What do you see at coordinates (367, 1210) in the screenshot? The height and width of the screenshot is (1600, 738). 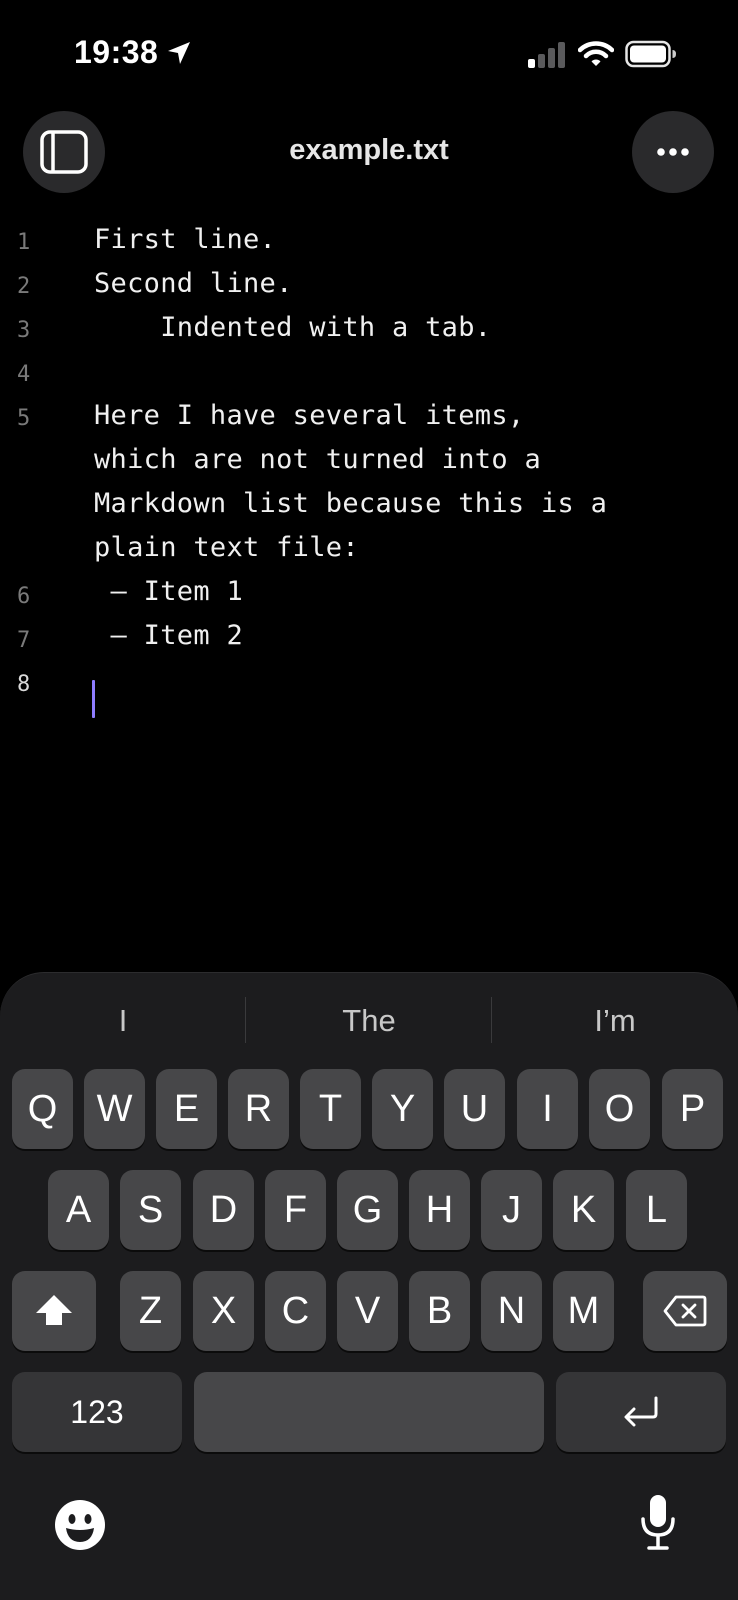 I see `key-g: G` at bounding box center [367, 1210].